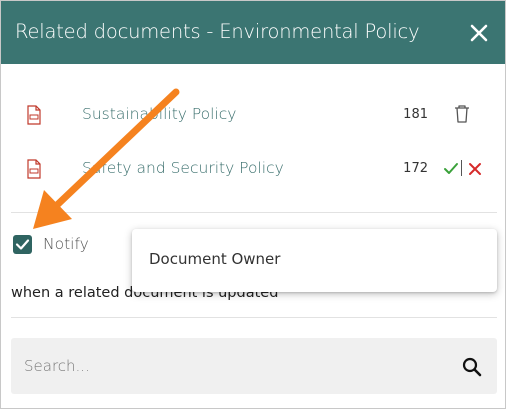 The width and height of the screenshot is (506, 409). I want to click on notify-checkbox, so click(22, 244).